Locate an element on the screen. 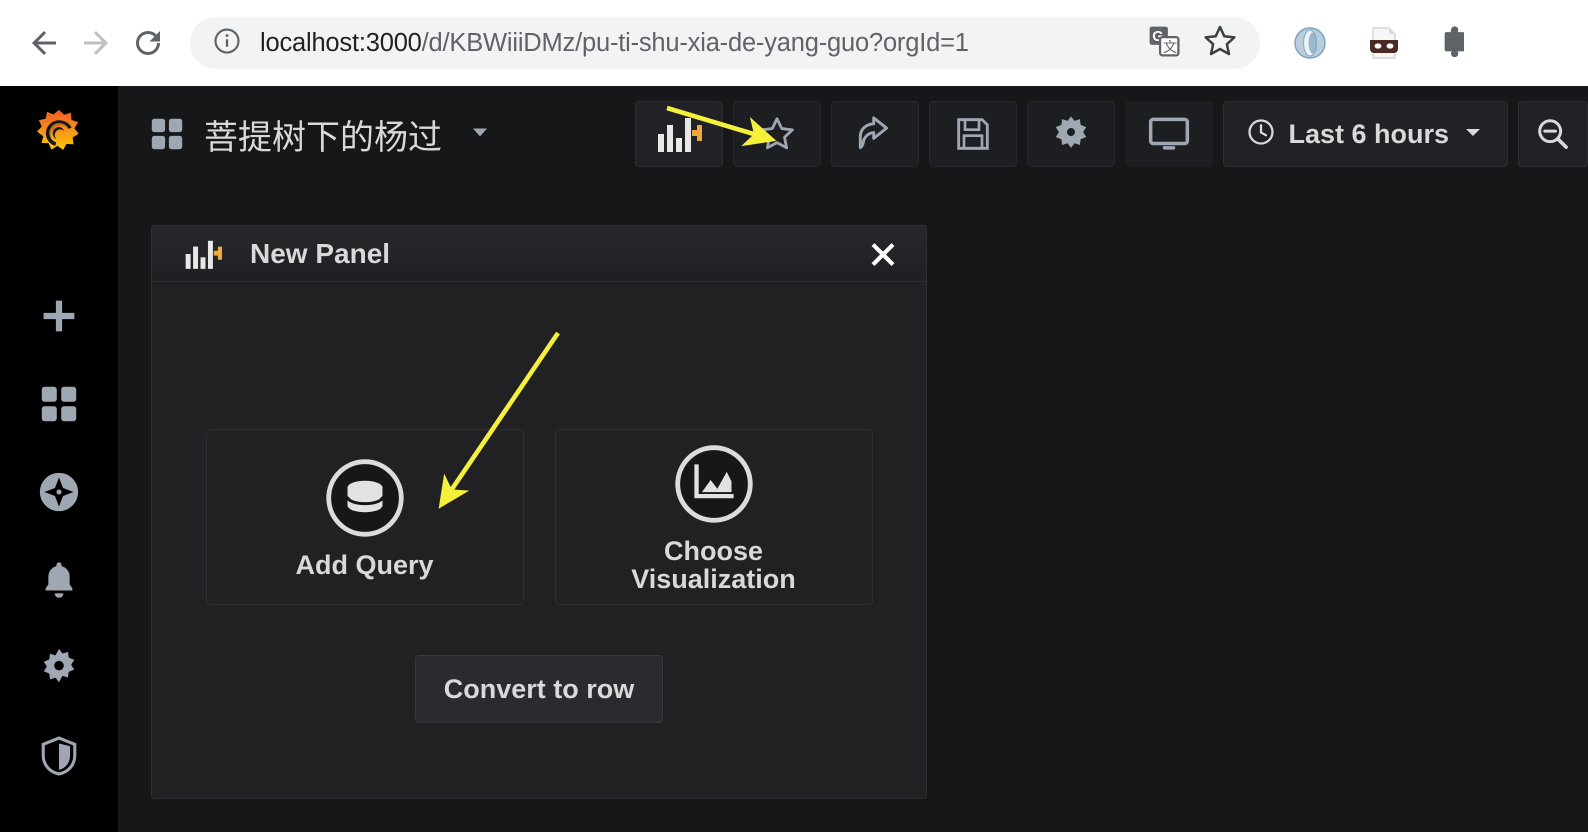 This screenshot has width=1588, height=832. puzzle-piece-extensions-icon is located at coordinates (1451, 43).